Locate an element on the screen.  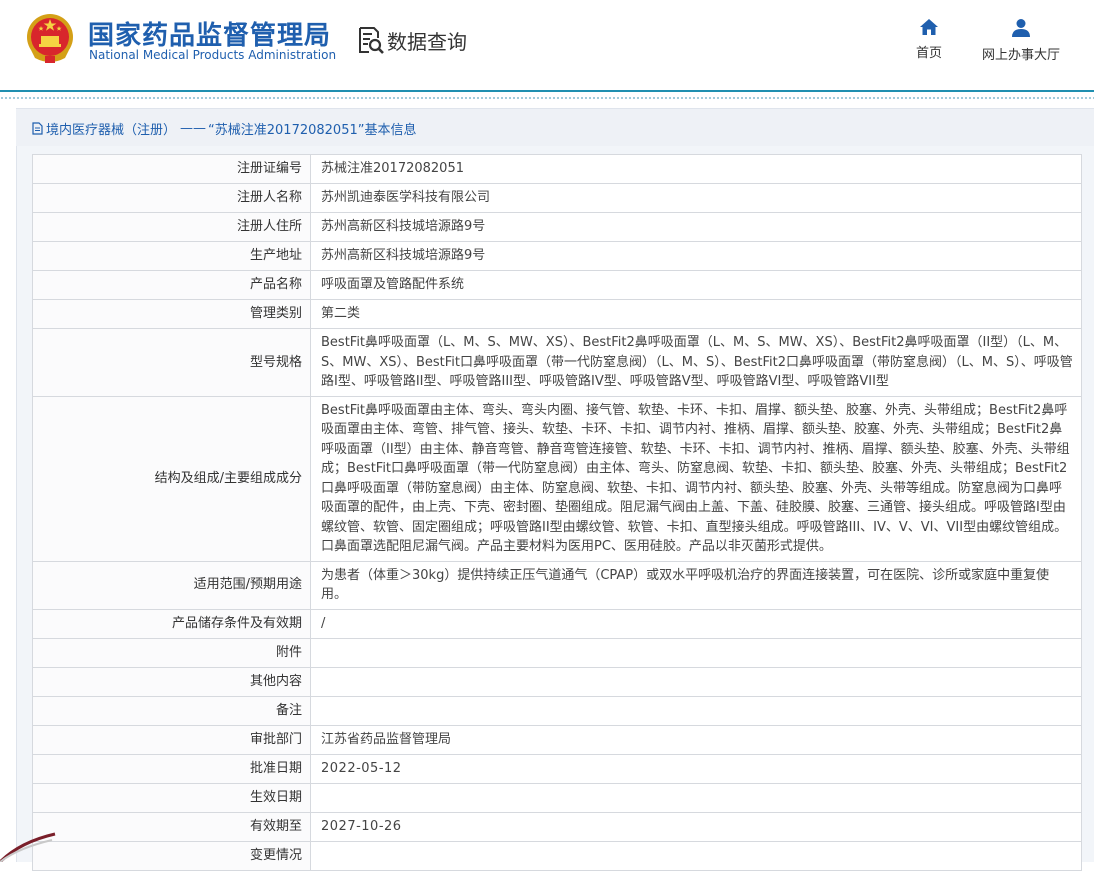
field-label: 附件 is located at coordinates (171, 652).